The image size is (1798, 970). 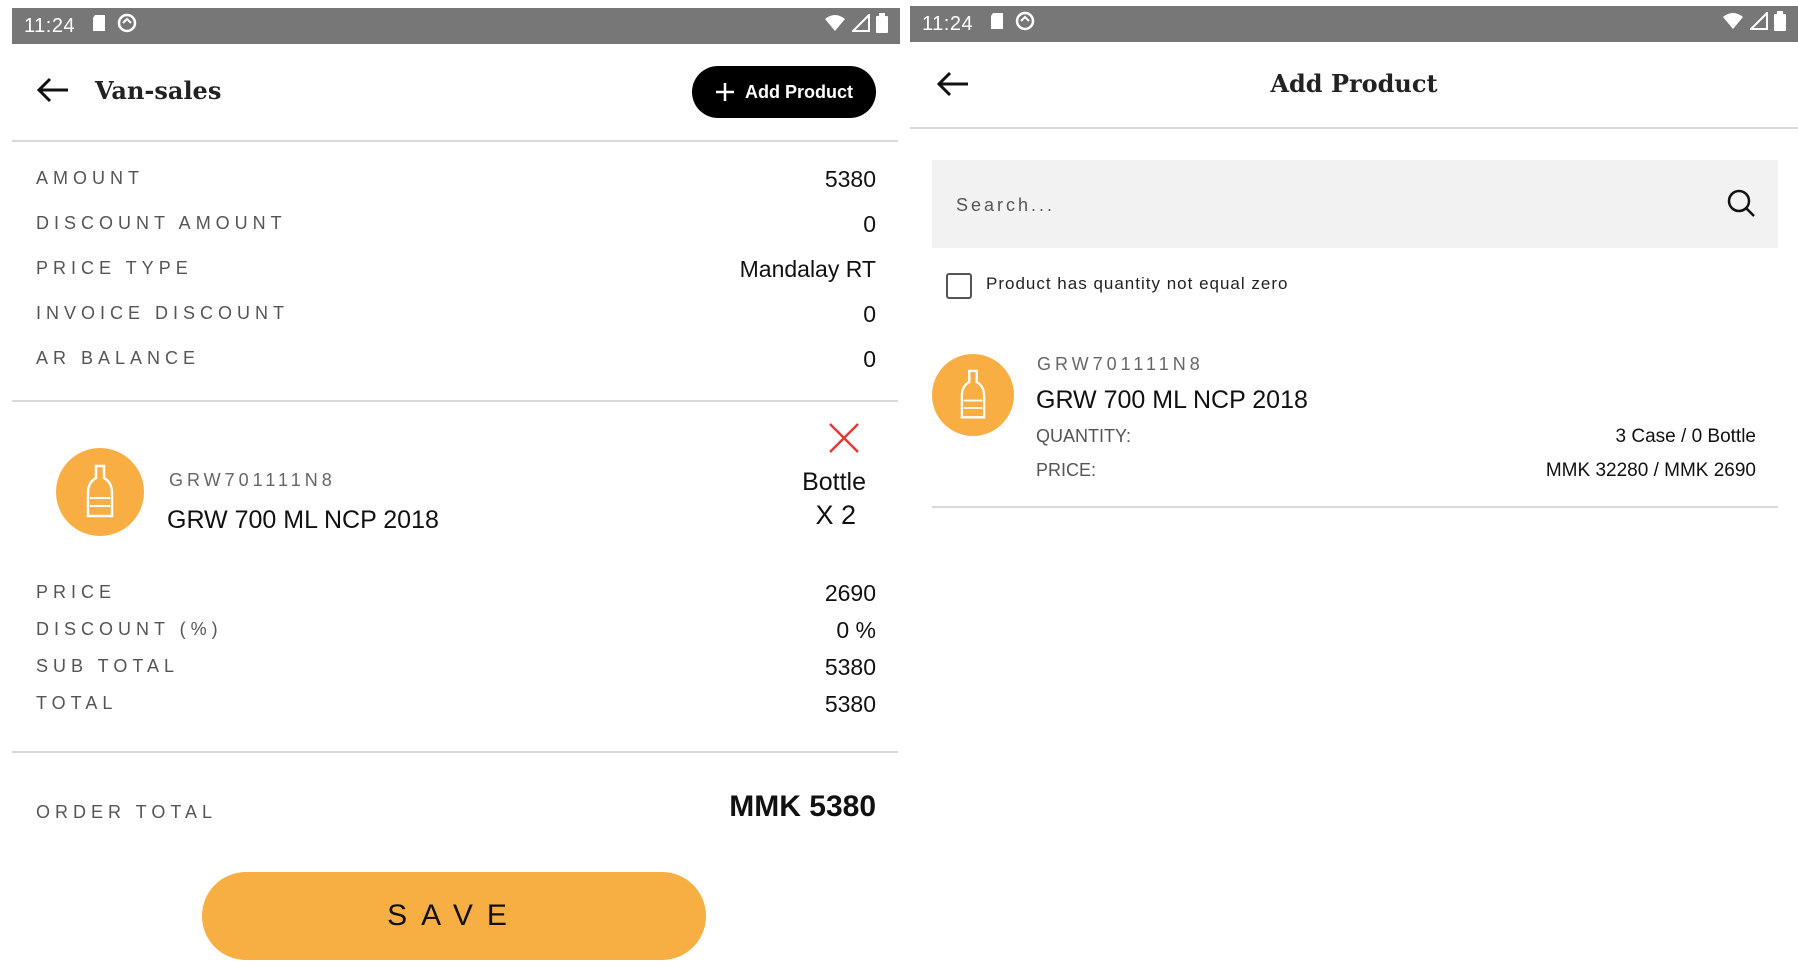 I want to click on save-button: SAVE, so click(x=454, y=916).